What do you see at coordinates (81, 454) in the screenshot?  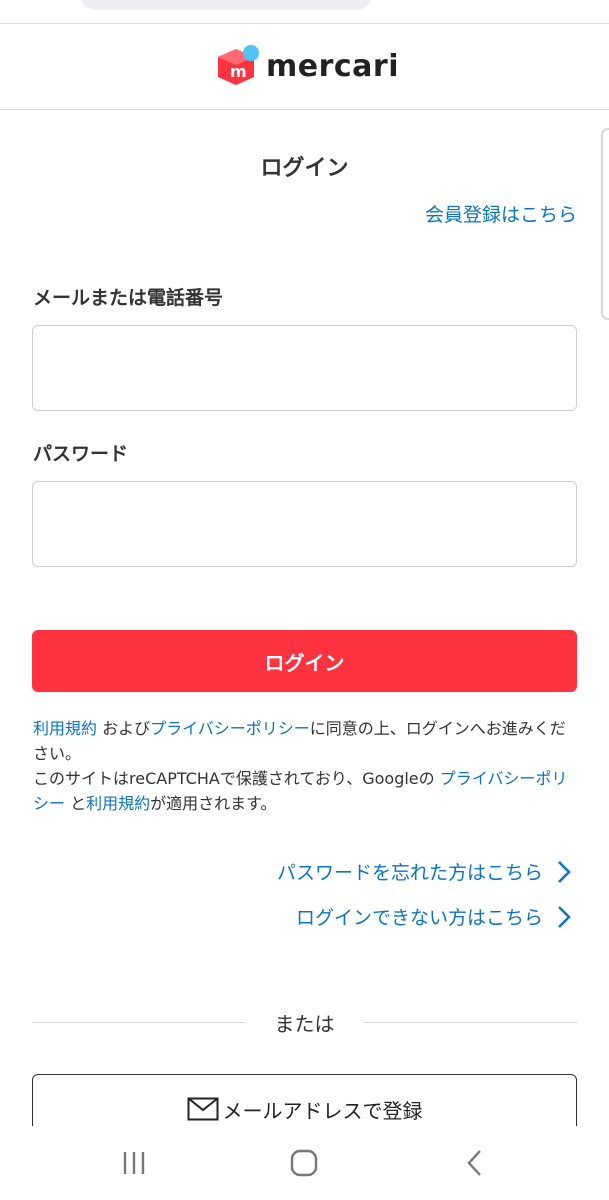 I see `password-label: パスワード` at bounding box center [81, 454].